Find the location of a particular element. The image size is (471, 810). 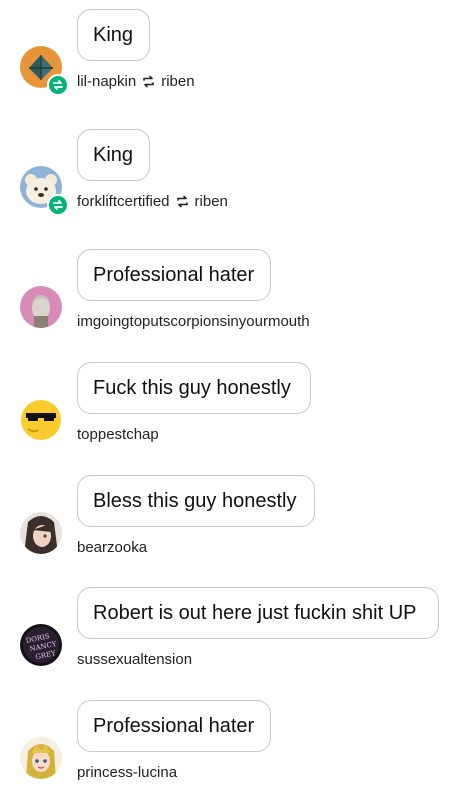

anime-character-avatar-icon is located at coordinates (41, 533).